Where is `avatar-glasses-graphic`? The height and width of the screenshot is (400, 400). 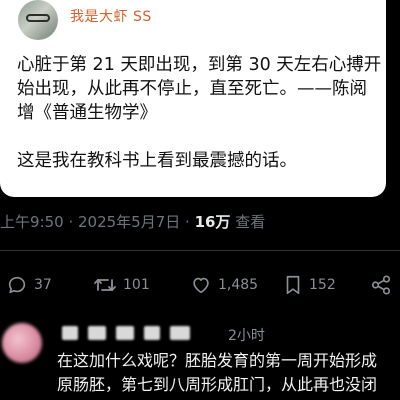
avatar-glasses-graphic is located at coordinates (38, 18).